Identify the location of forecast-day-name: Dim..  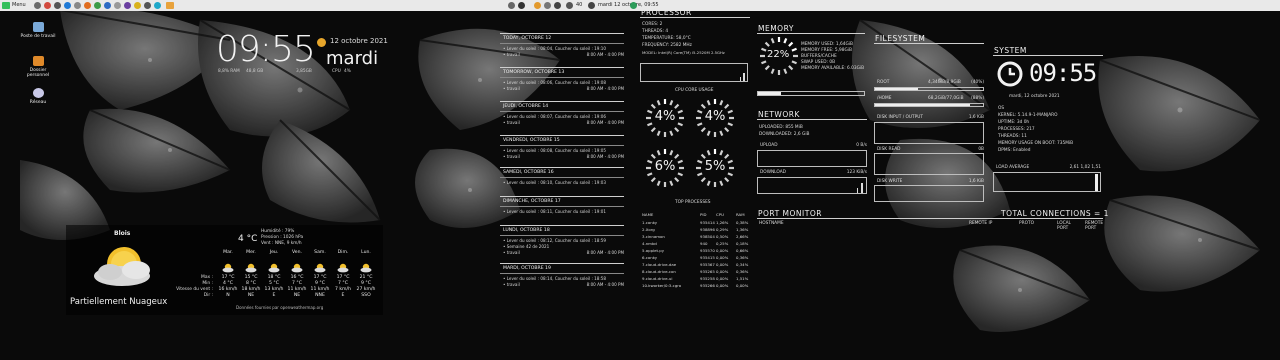
(343, 252).